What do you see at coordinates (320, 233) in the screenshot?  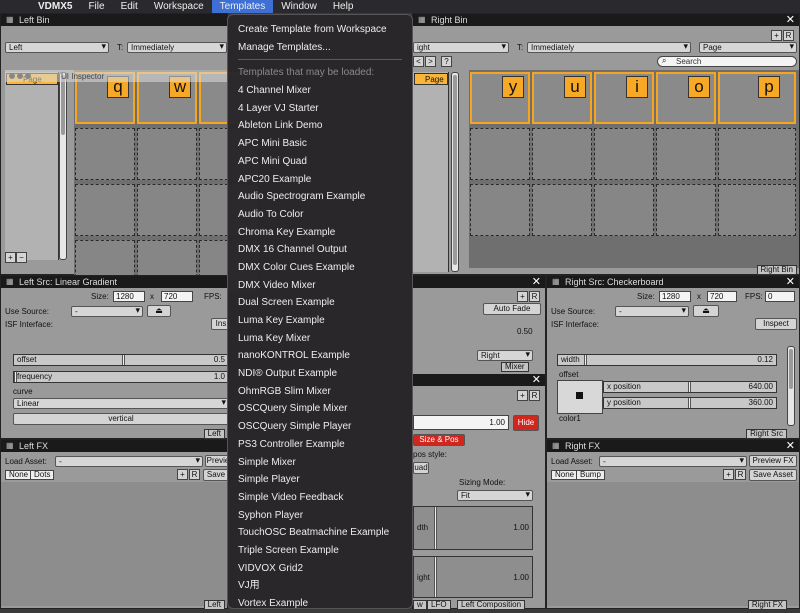 I see `menu-item-template: Chroma Key Example` at bounding box center [320, 233].